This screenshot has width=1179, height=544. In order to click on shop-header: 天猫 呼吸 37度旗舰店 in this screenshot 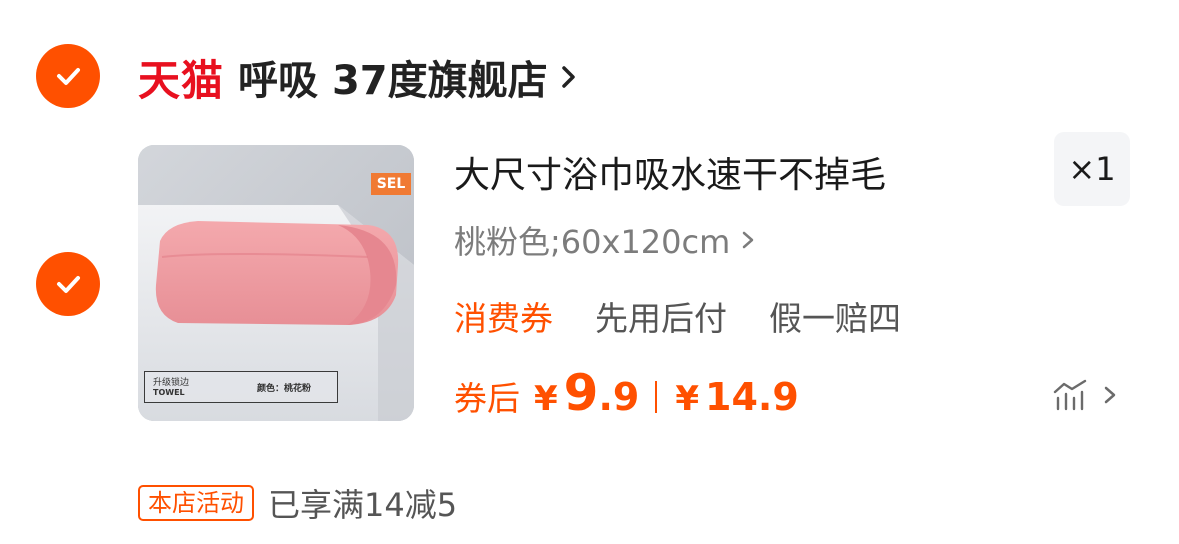, I will do `click(359, 77)`.